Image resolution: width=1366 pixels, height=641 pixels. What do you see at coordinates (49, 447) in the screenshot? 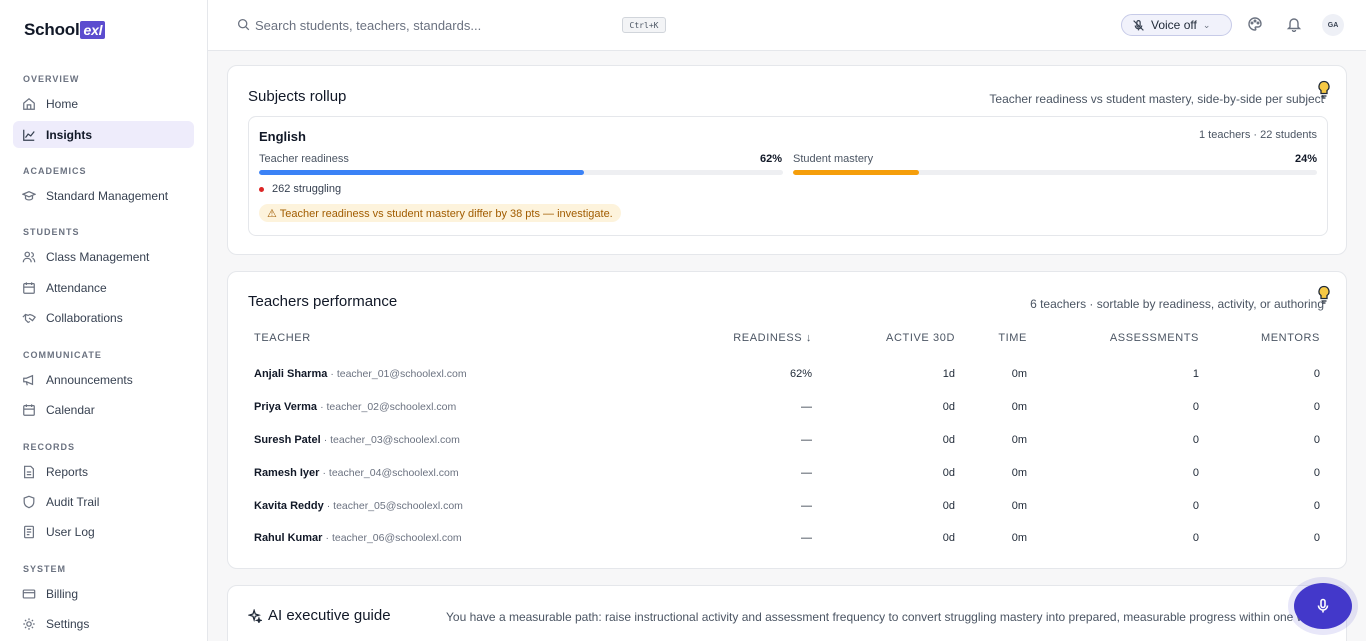
I see `nav-section-records: RECORDS` at bounding box center [49, 447].